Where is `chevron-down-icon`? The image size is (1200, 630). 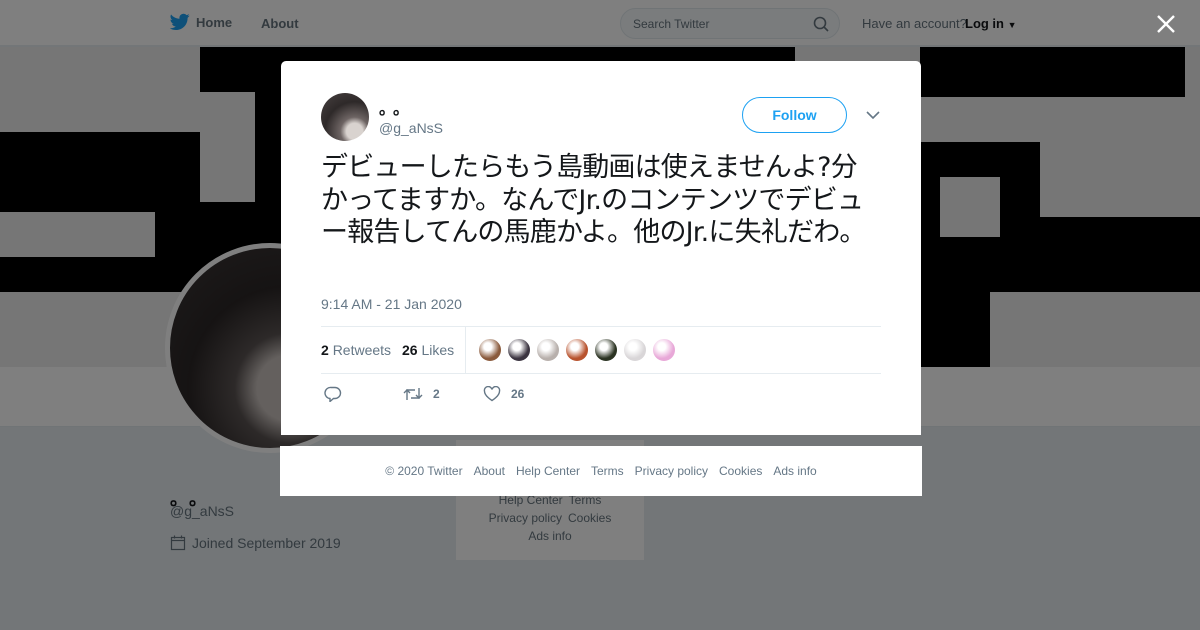
chevron-down-icon is located at coordinates (873, 115).